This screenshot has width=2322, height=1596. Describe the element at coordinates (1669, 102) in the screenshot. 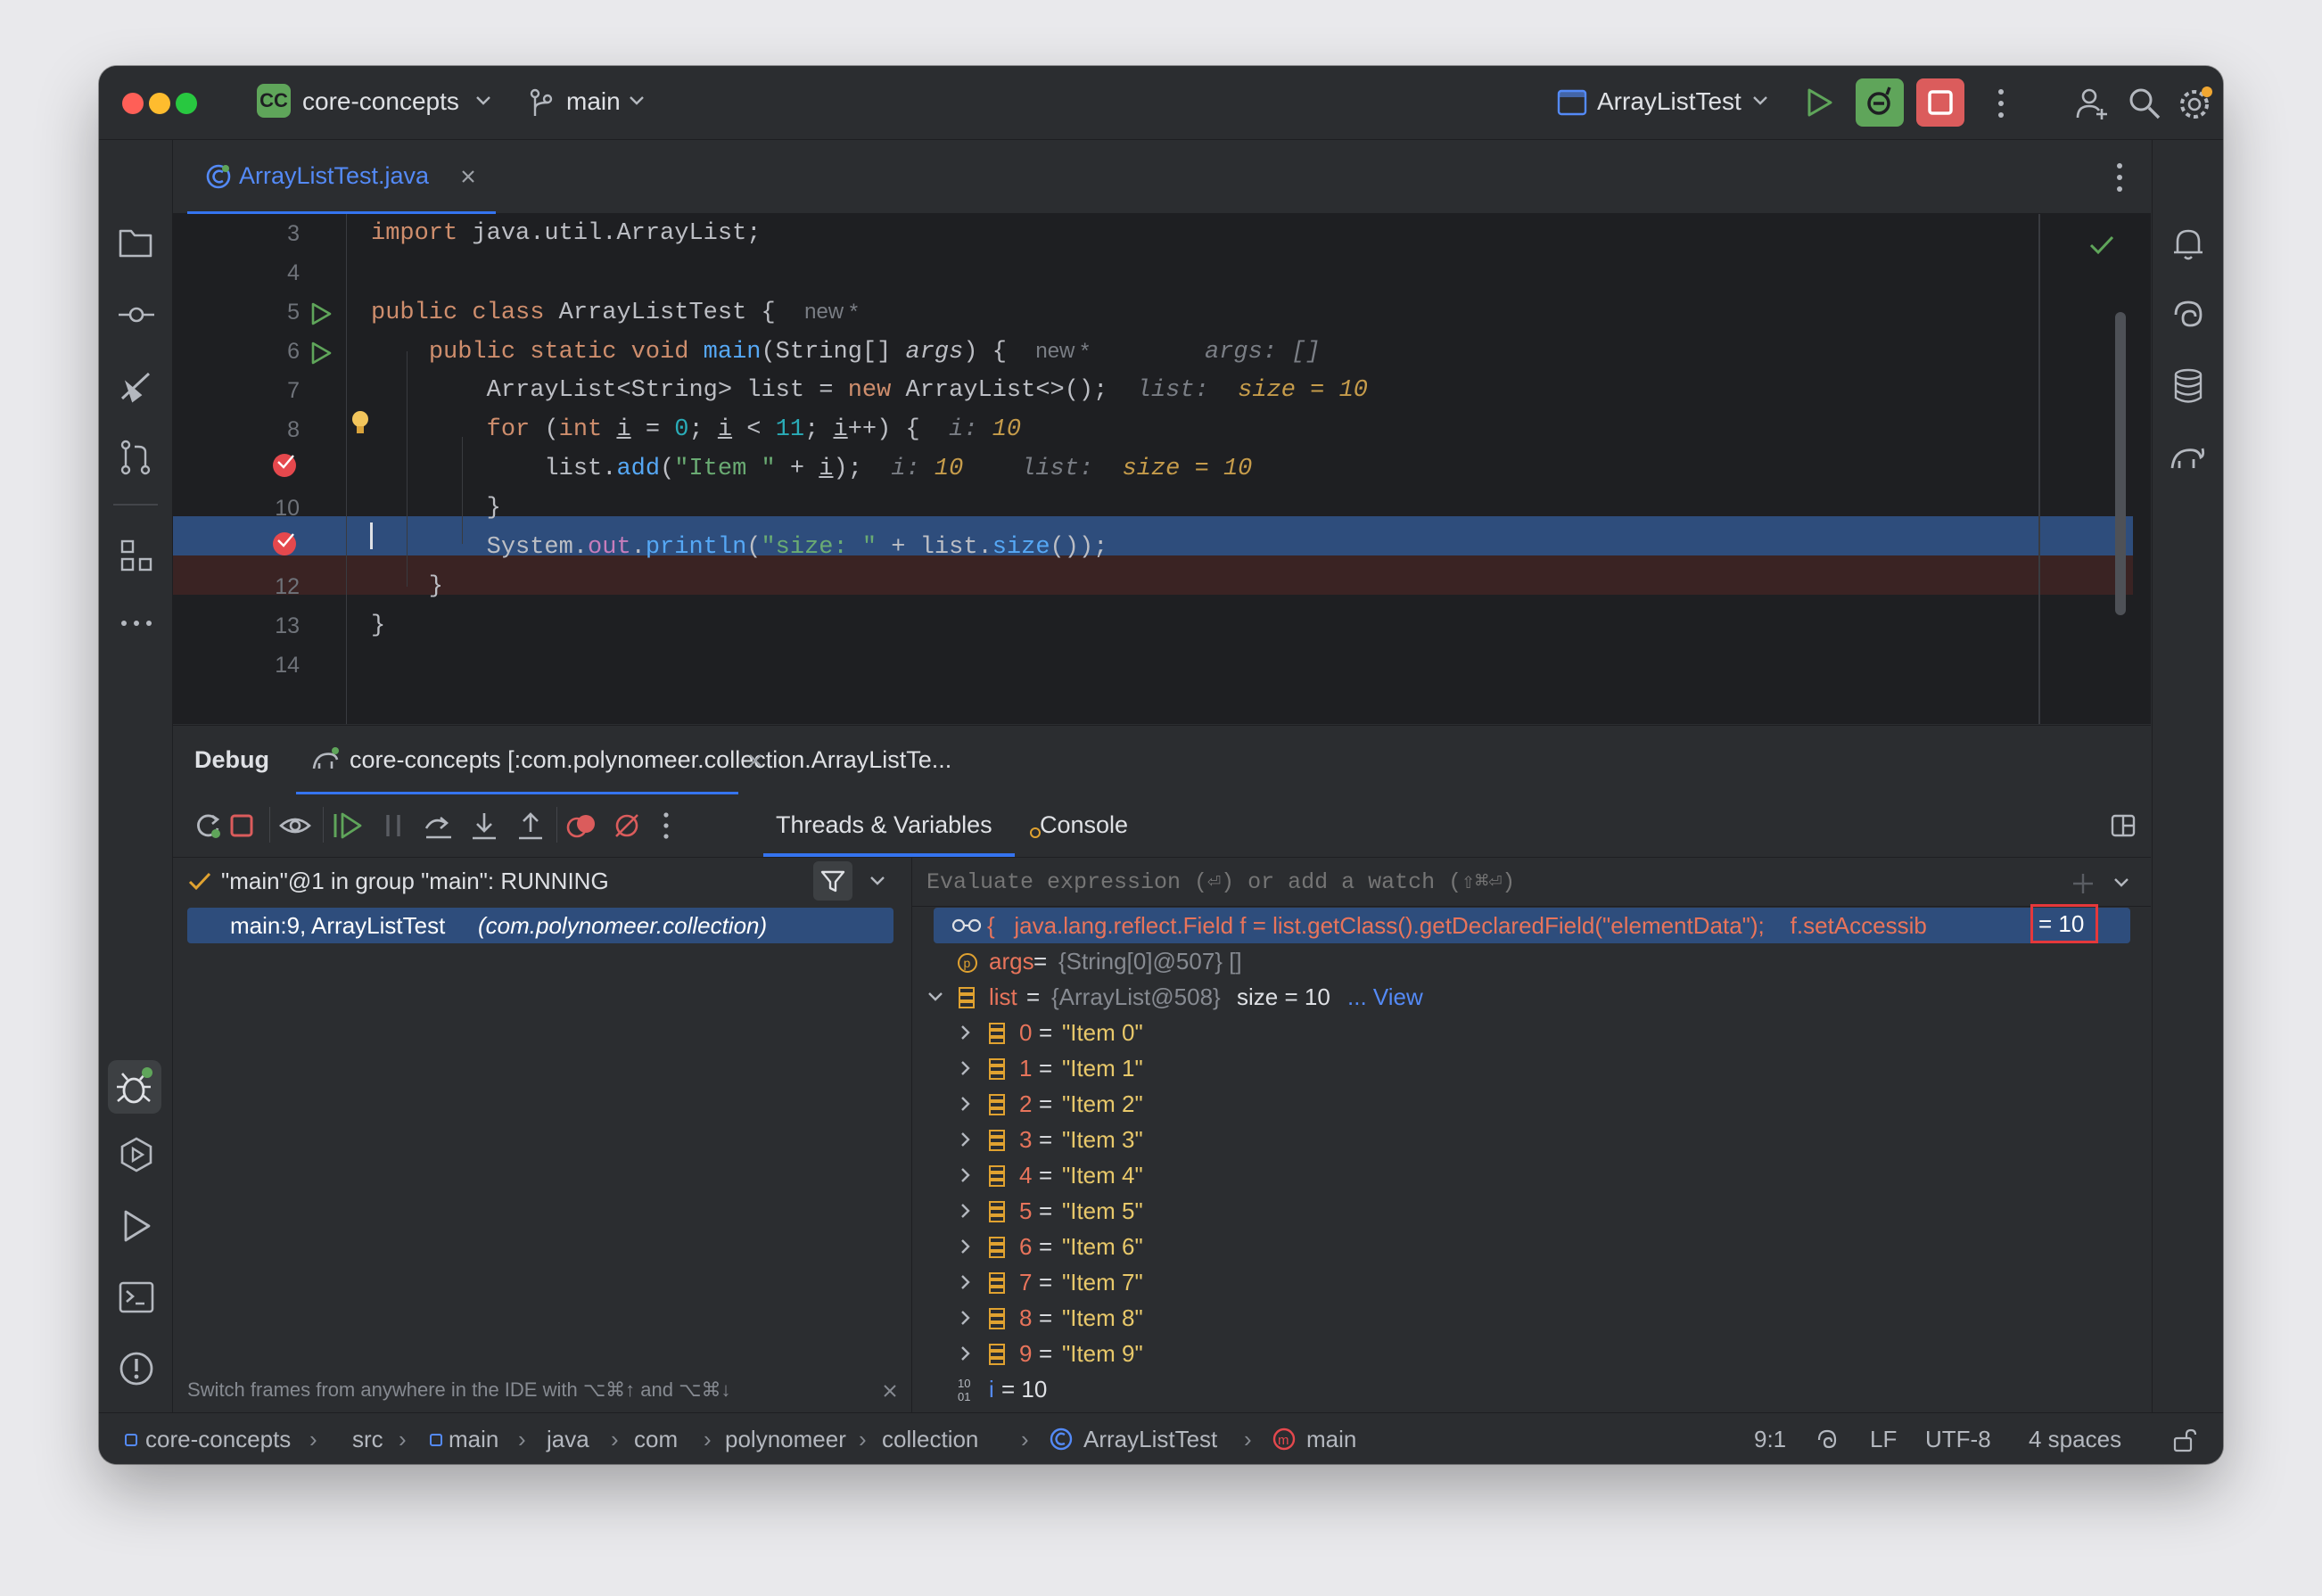

I see `run-config-selector: ArrayListTest` at that location.